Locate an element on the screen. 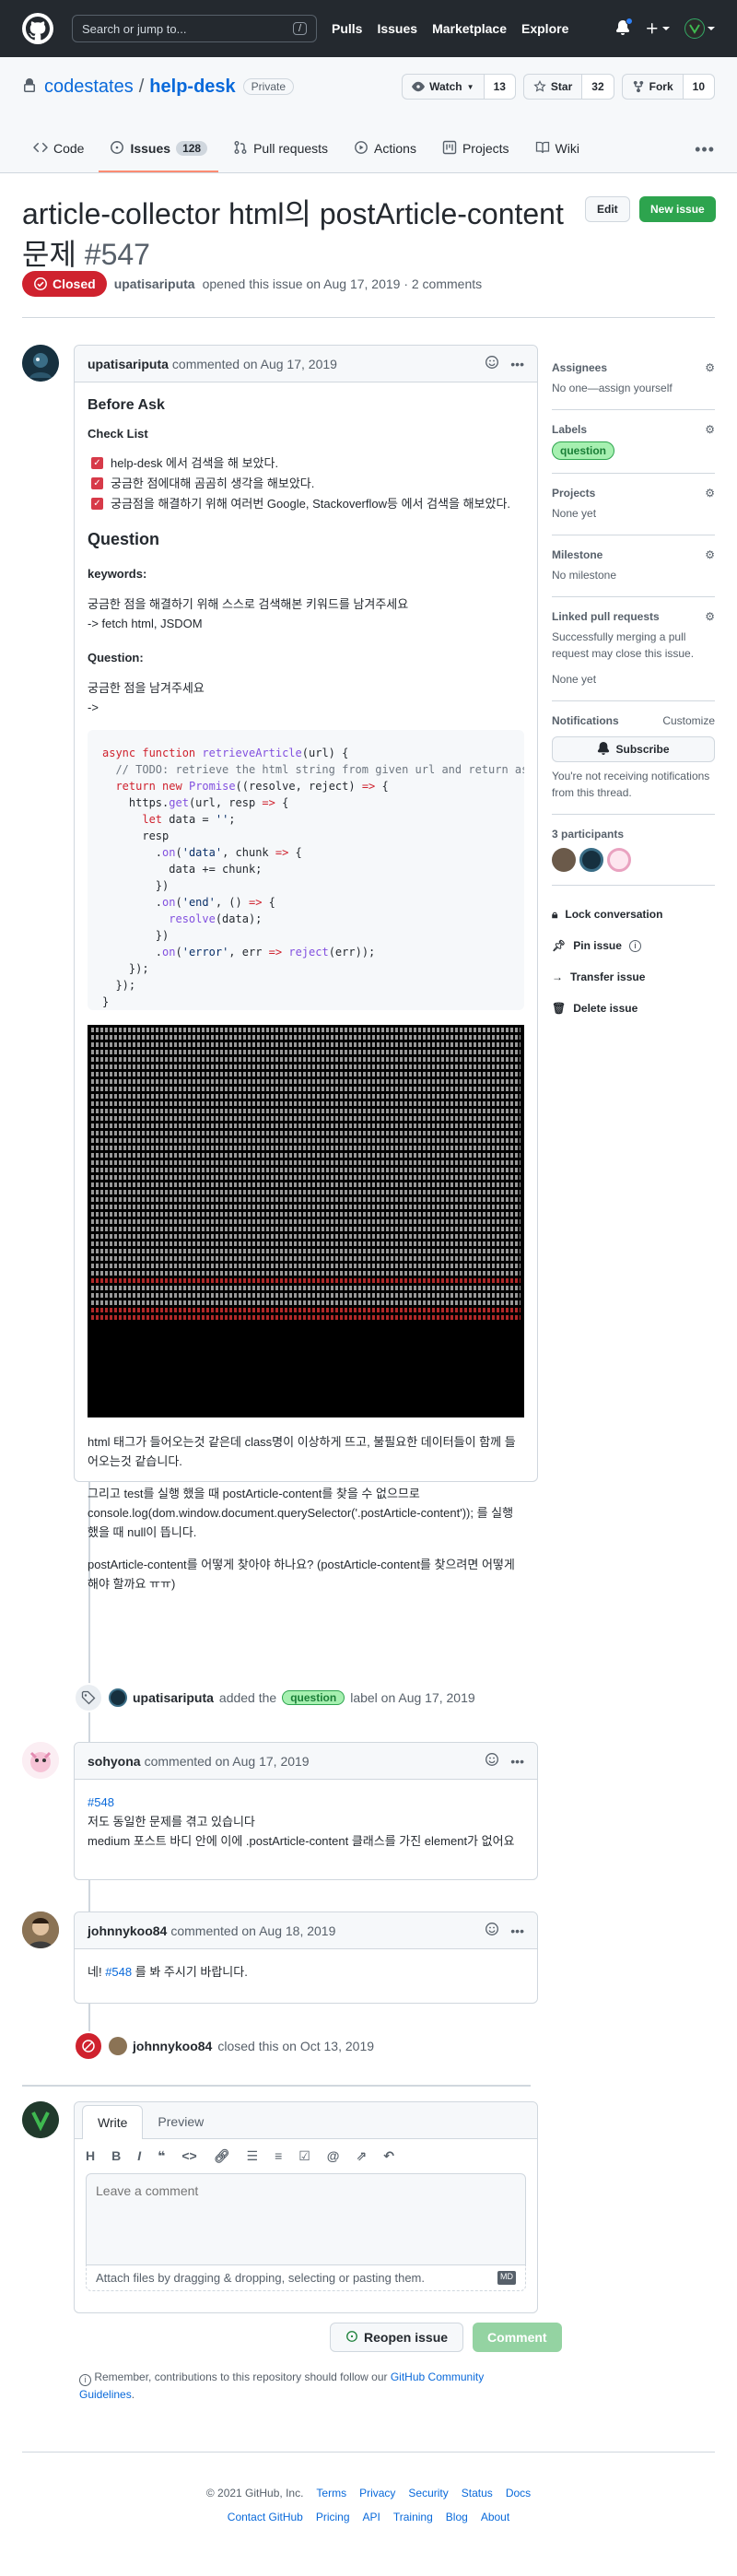  comment-date: commented on Aug 18, 2019 is located at coordinates (252, 1931).